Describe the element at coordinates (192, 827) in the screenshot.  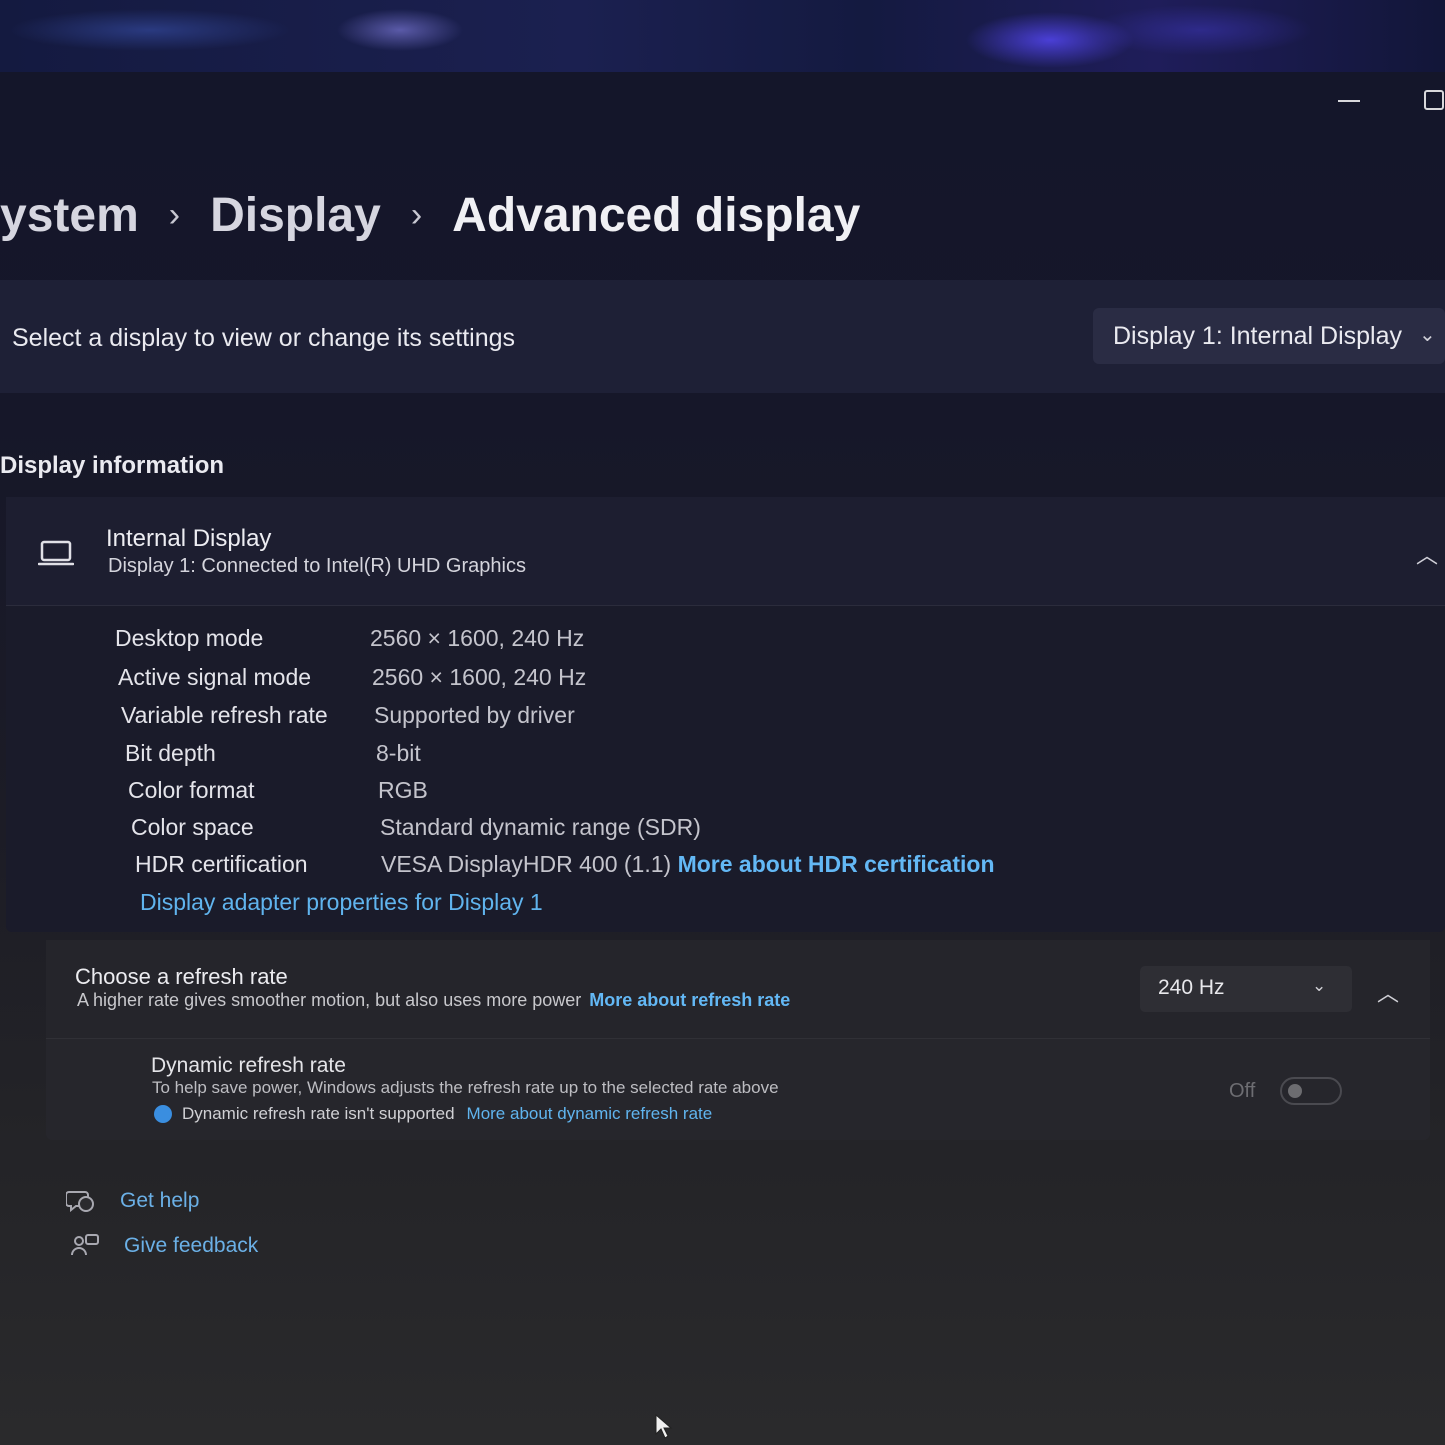
I see `prop-label-color-space: Color space` at that location.